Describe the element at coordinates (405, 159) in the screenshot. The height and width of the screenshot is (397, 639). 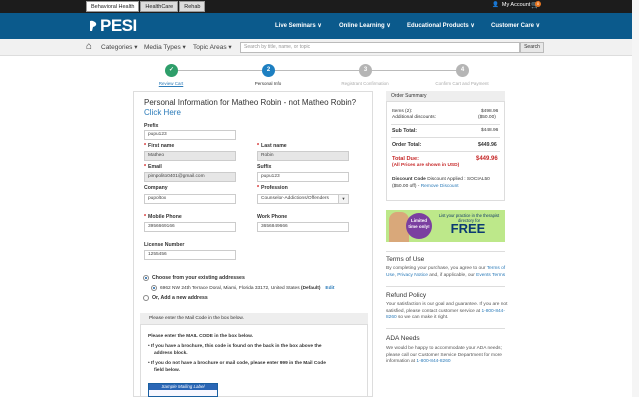
I see `total-due-label: Total Due:` at that location.